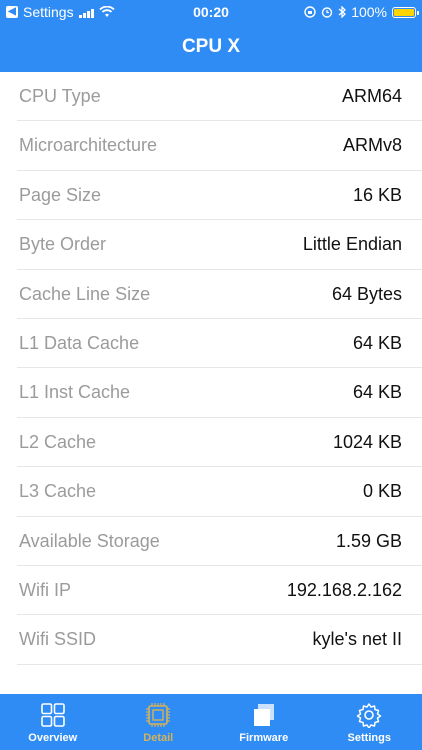  I want to click on row-label: Available Storage, so click(89, 540).